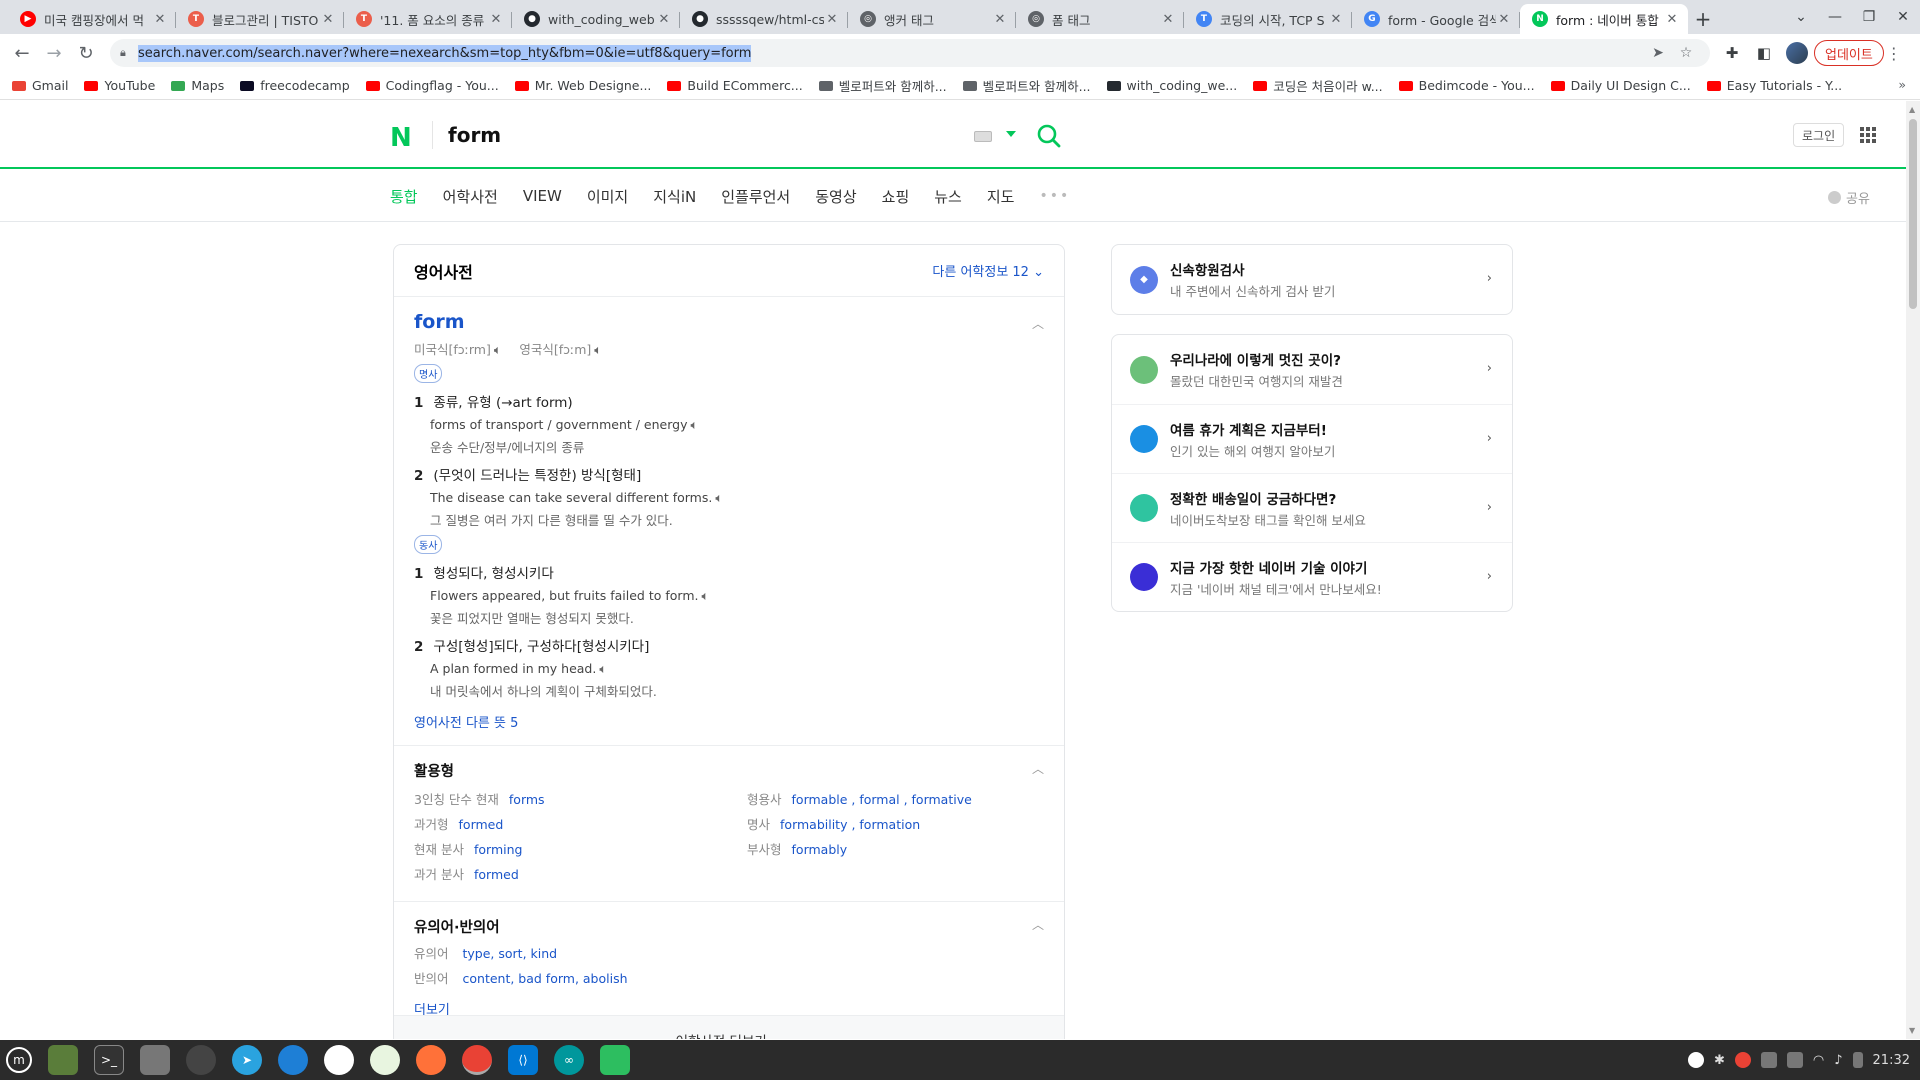 This screenshot has height=1080, width=1920. I want to click on more-tabs-icon: •••, so click(1054, 196).